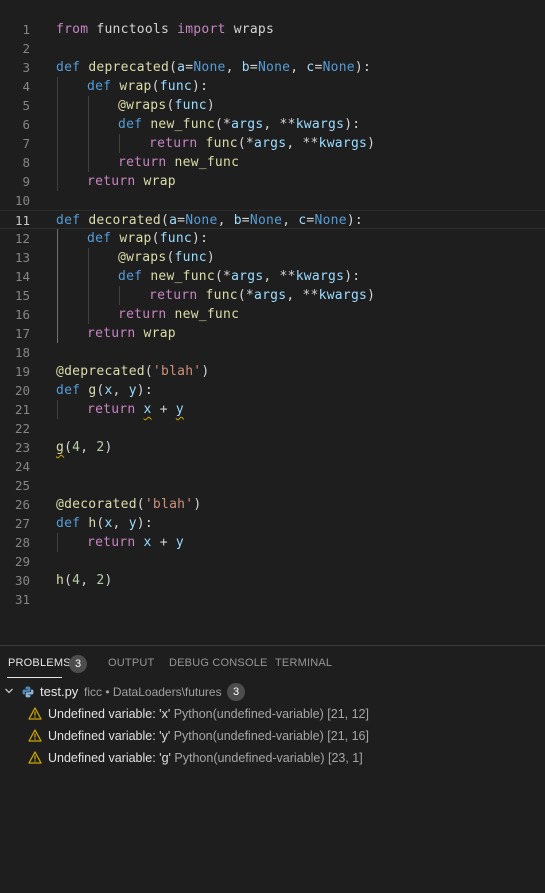  What do you see at coordinates (34, 677) in the screenshot?
I see `active-tab-indicator` at bounding box center [34, 677].